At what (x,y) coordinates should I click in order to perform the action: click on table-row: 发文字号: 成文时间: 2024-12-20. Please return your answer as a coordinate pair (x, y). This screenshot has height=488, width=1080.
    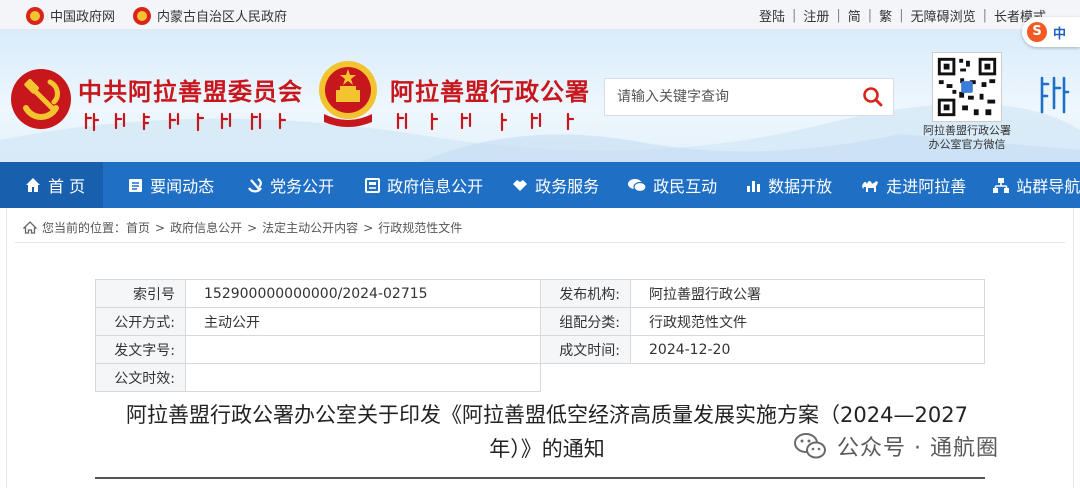
    Looking at the image, I should click on (540, 349).